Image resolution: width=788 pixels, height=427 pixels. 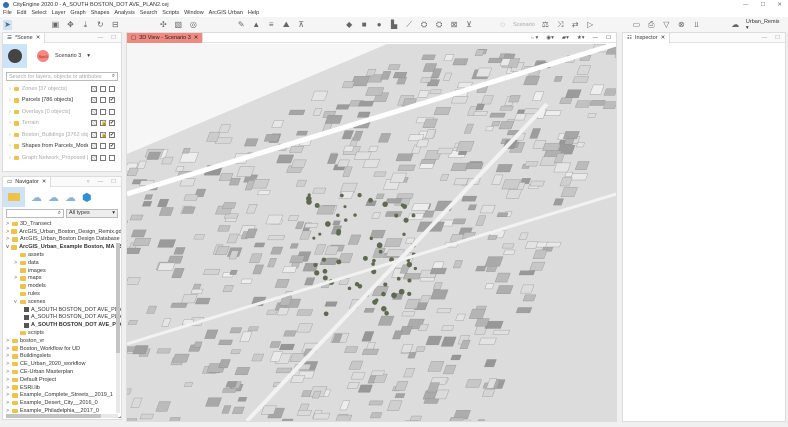 I want to click on tree-item: > CE-Urban Masterplan, so click(x=63, y=372).